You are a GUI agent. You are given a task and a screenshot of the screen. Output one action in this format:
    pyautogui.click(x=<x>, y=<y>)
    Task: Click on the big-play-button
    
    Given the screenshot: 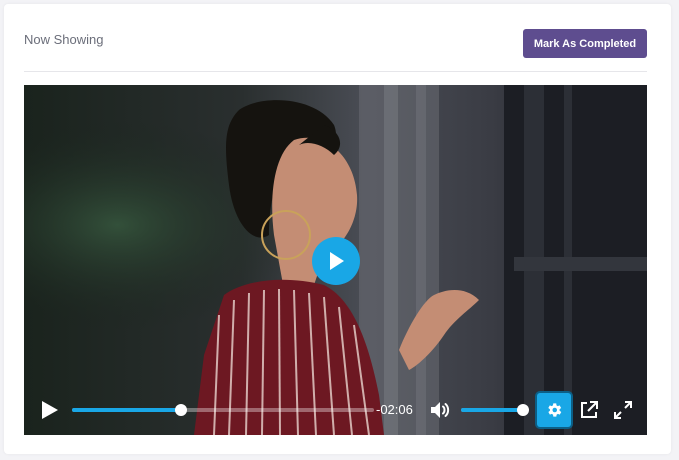 What is the action you would take?
    pyautogui.click(x=336, y=261)
    